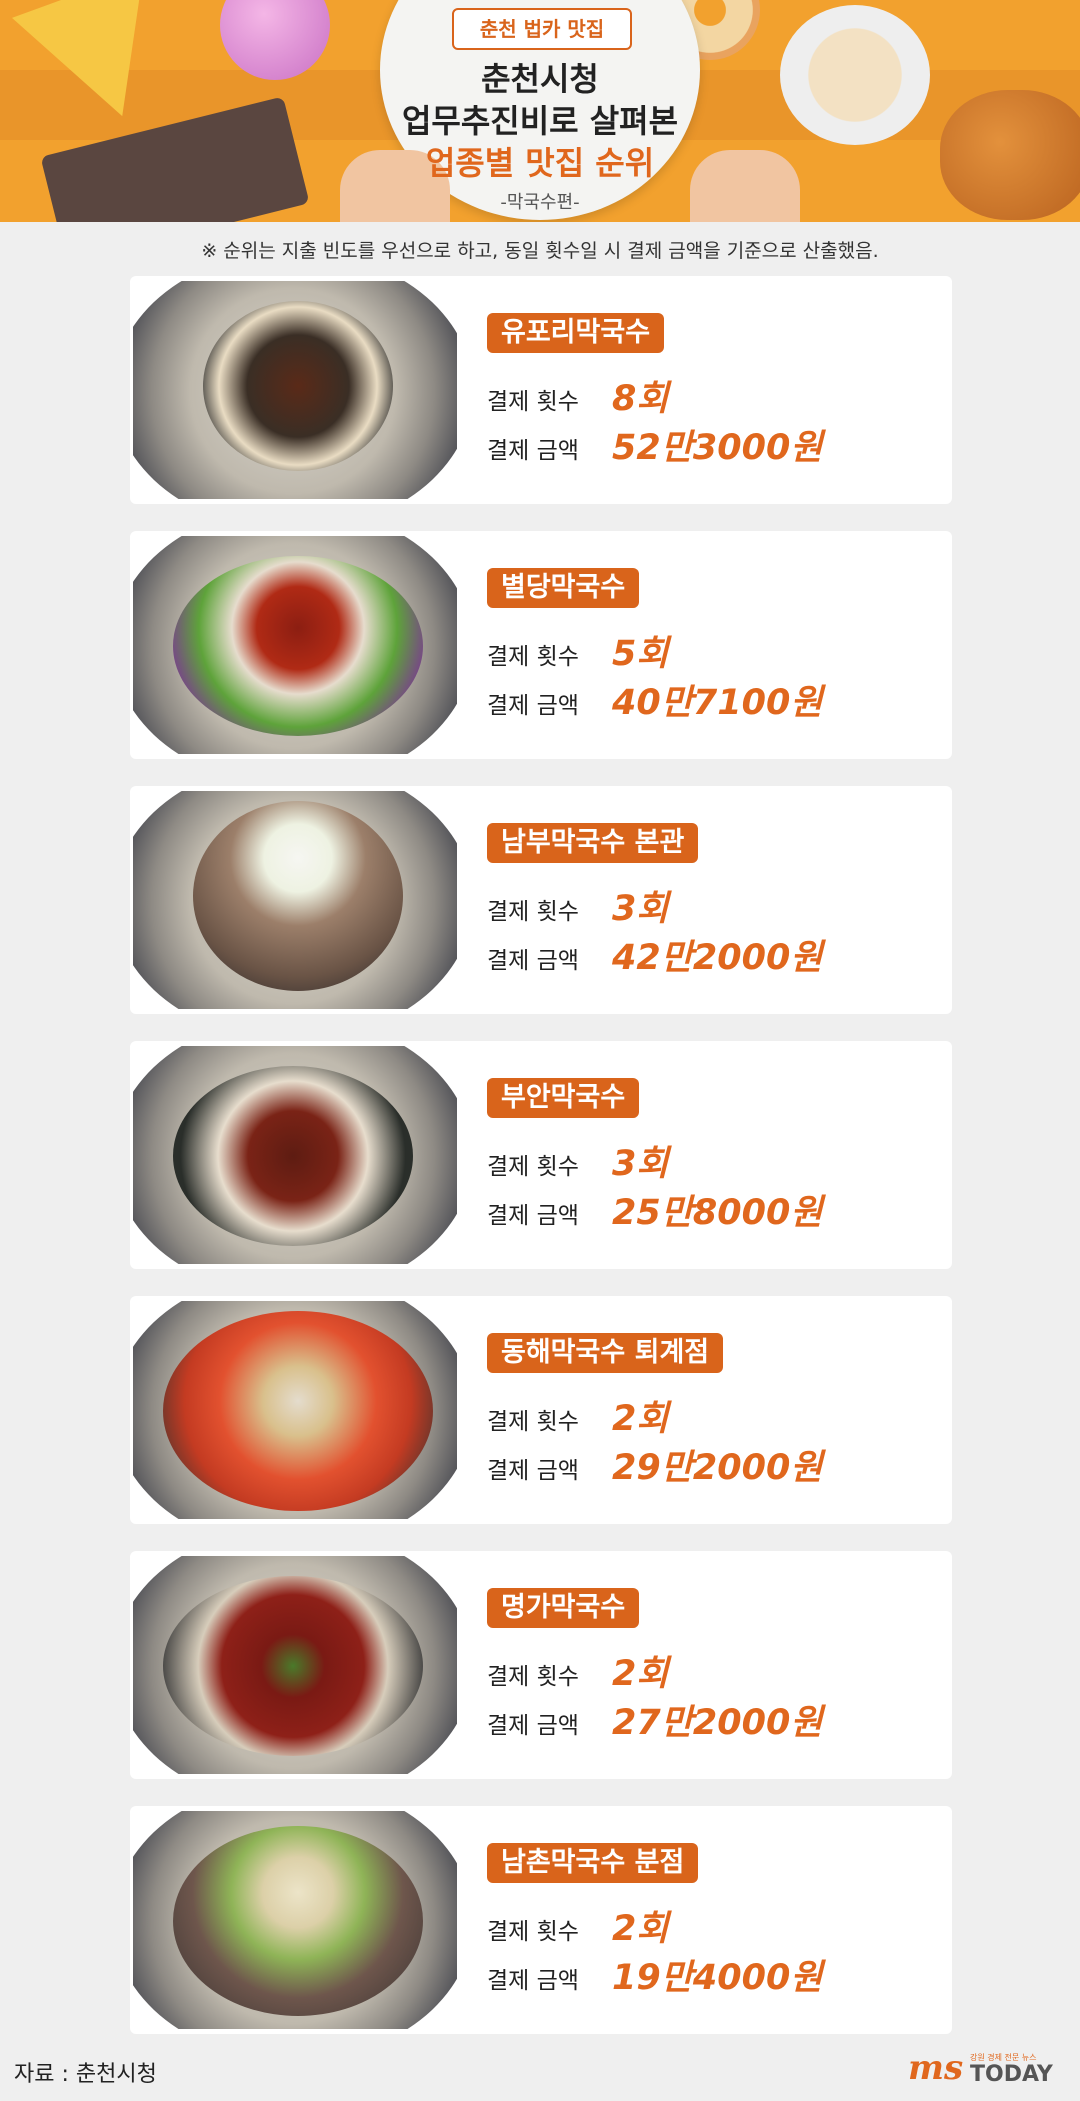 Image resolution: width=1080 pixels, height=2101 pixels. I want to click on restaurant-card: 남촌막국수 분점 결제 횟수 2회 결제 금액 19만4000원, so click(541, 1920).